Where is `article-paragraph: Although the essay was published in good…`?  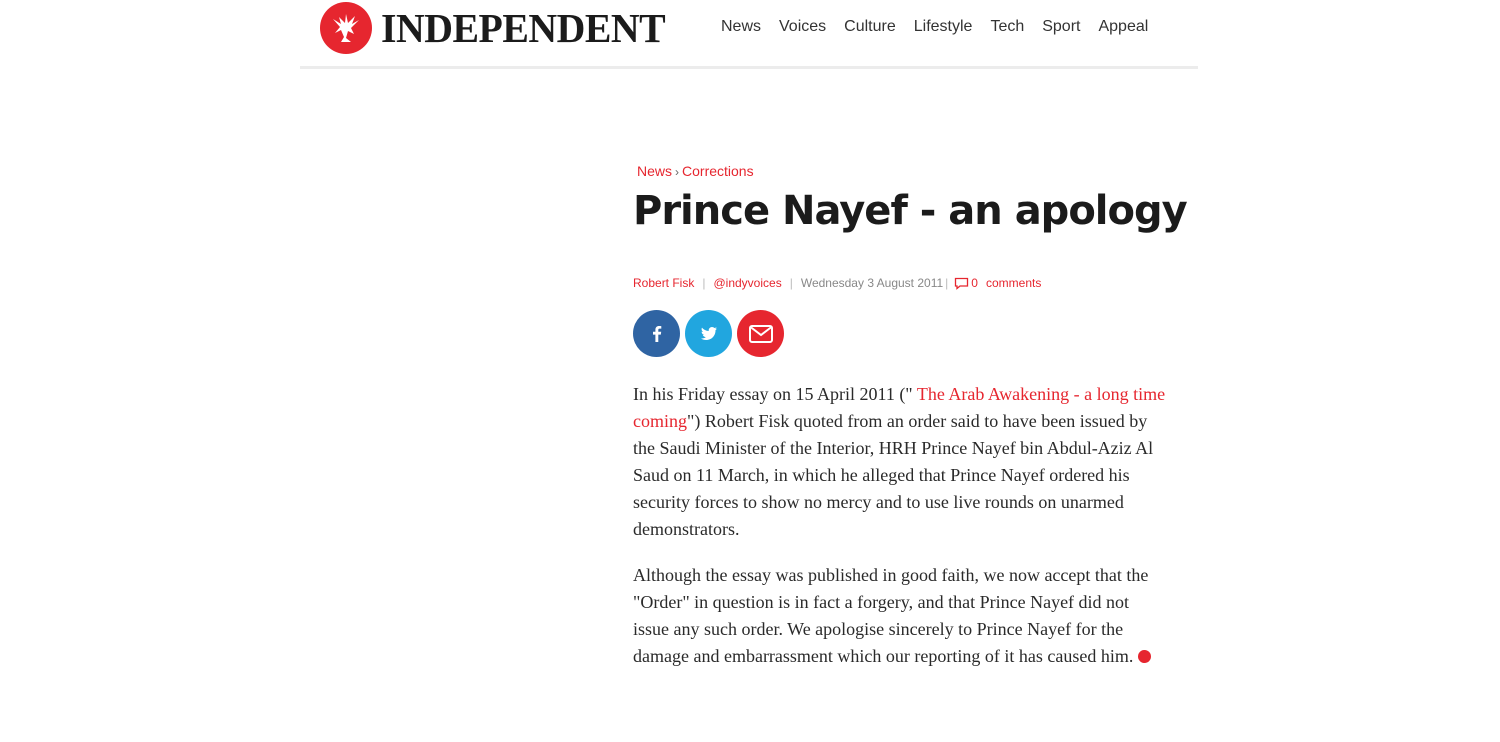
article-paragraph: Although the essay was published in good… is located at coordinates (900, 616).